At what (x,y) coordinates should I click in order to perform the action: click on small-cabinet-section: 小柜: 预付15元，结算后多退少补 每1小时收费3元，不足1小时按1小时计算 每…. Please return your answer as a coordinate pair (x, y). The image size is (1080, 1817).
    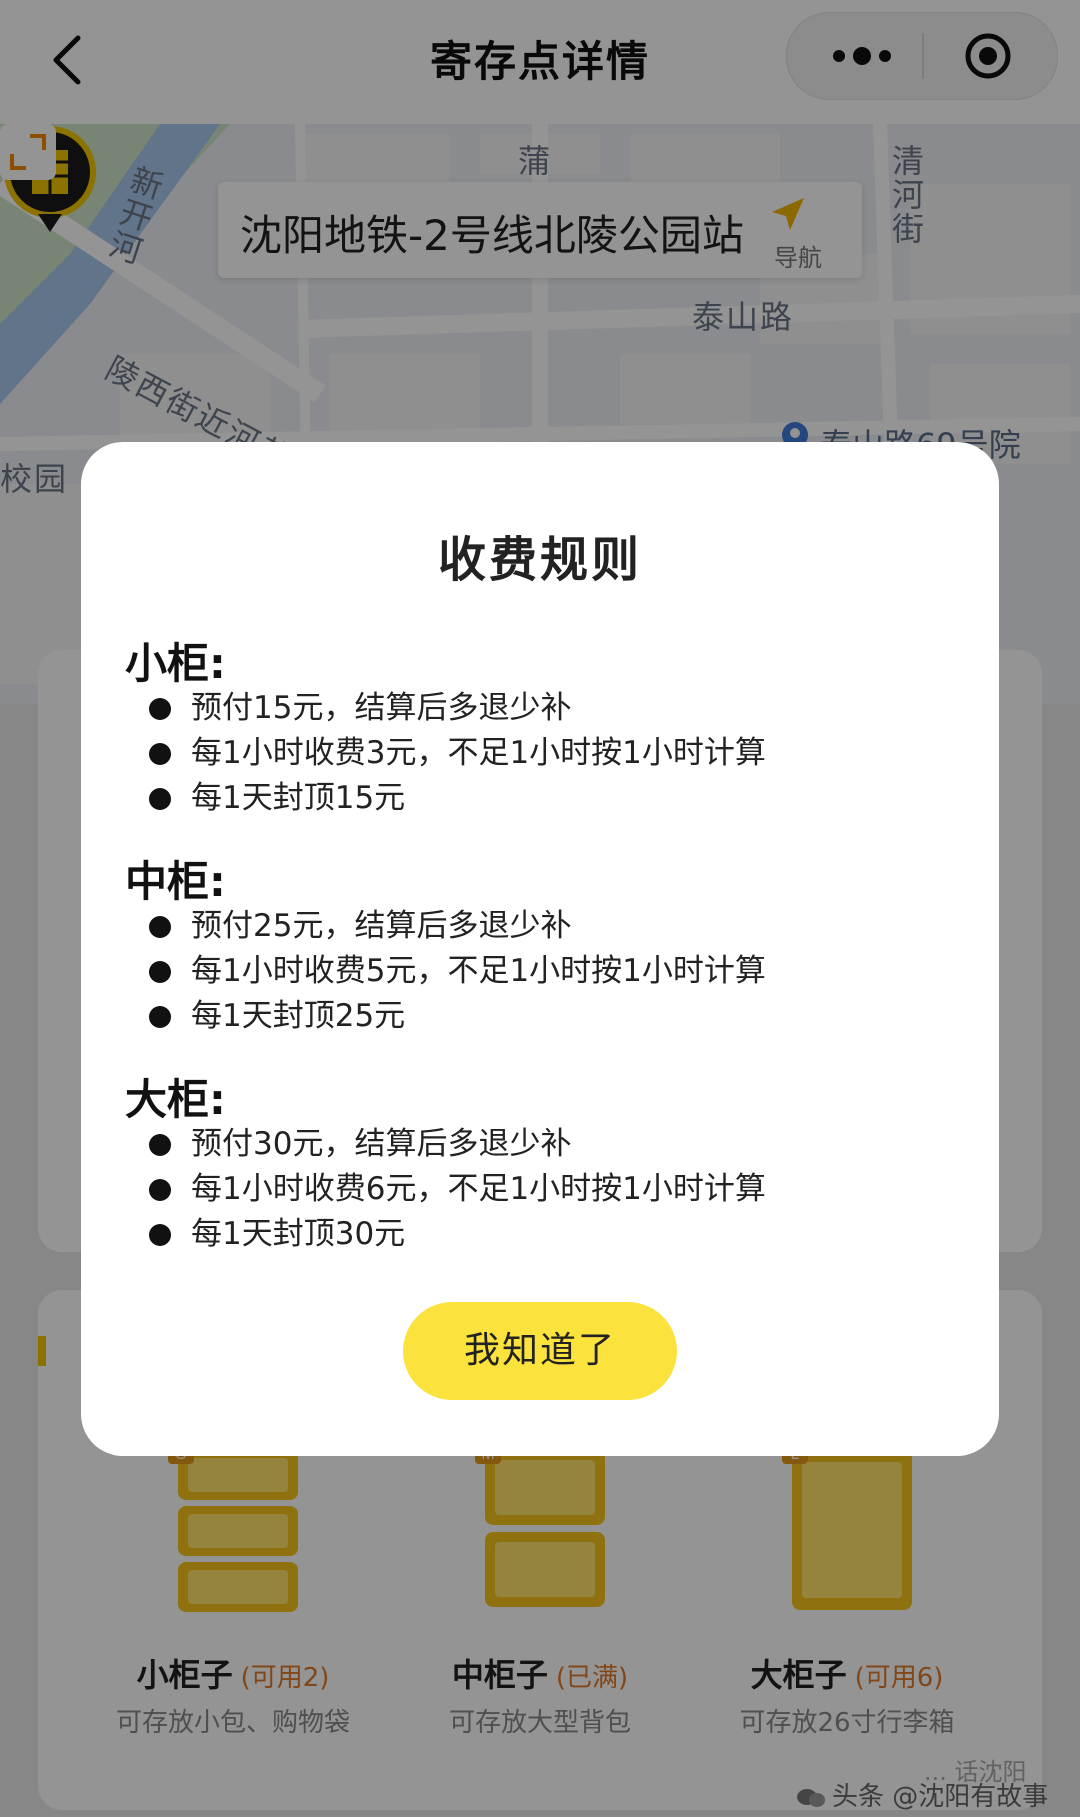
    Looking at the image, I should click on (445, 725).